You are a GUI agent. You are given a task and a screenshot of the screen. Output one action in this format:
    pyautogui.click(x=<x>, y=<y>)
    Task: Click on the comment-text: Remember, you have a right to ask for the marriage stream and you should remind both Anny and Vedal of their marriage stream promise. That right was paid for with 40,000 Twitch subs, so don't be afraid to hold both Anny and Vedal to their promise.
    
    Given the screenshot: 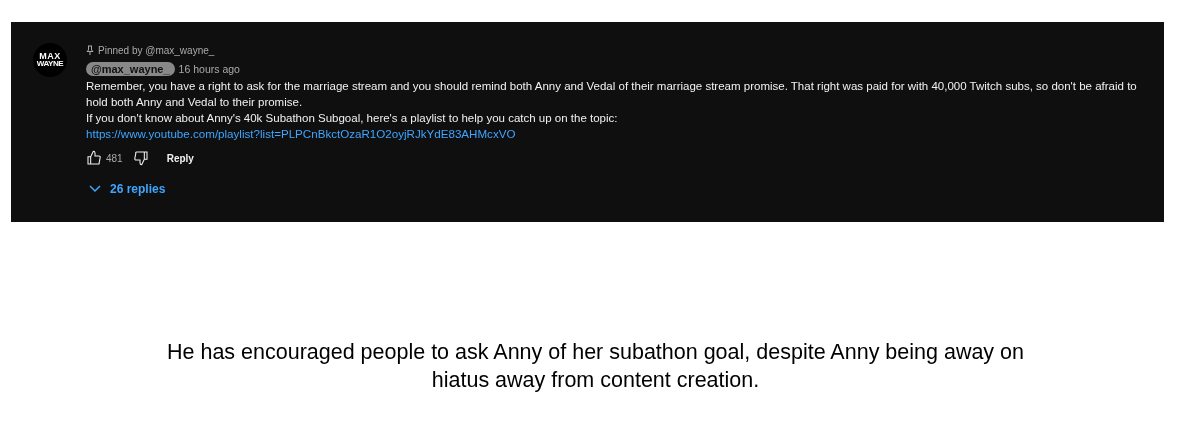 What is the action you would take?
    pyautogui.click(x=612, y=94)
    